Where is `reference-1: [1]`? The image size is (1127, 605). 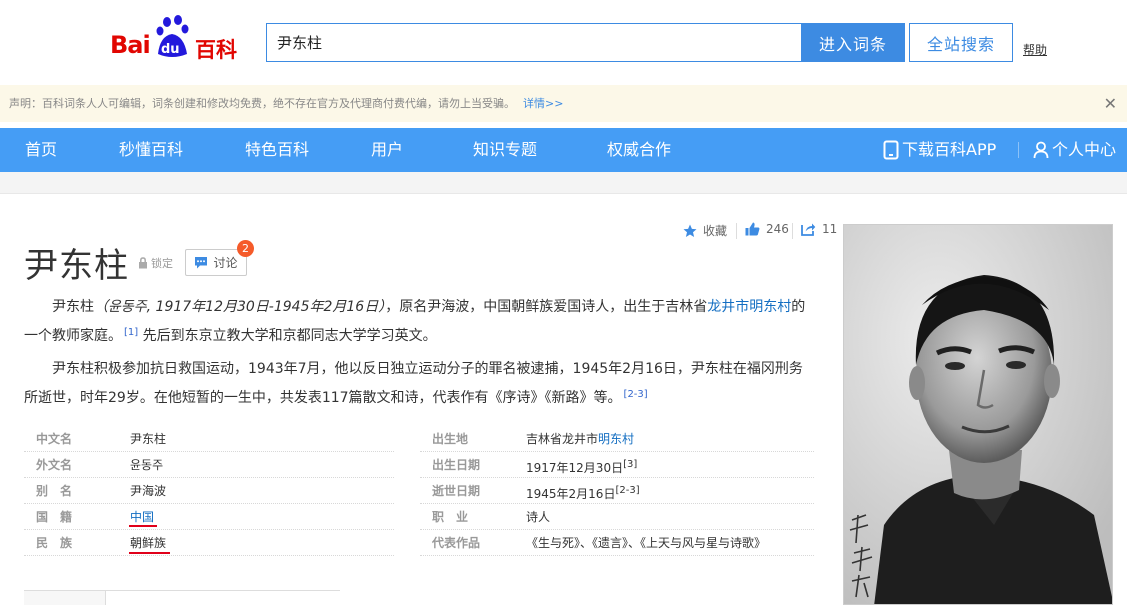
reference-1: [1] is located at coordinates (131, 332).